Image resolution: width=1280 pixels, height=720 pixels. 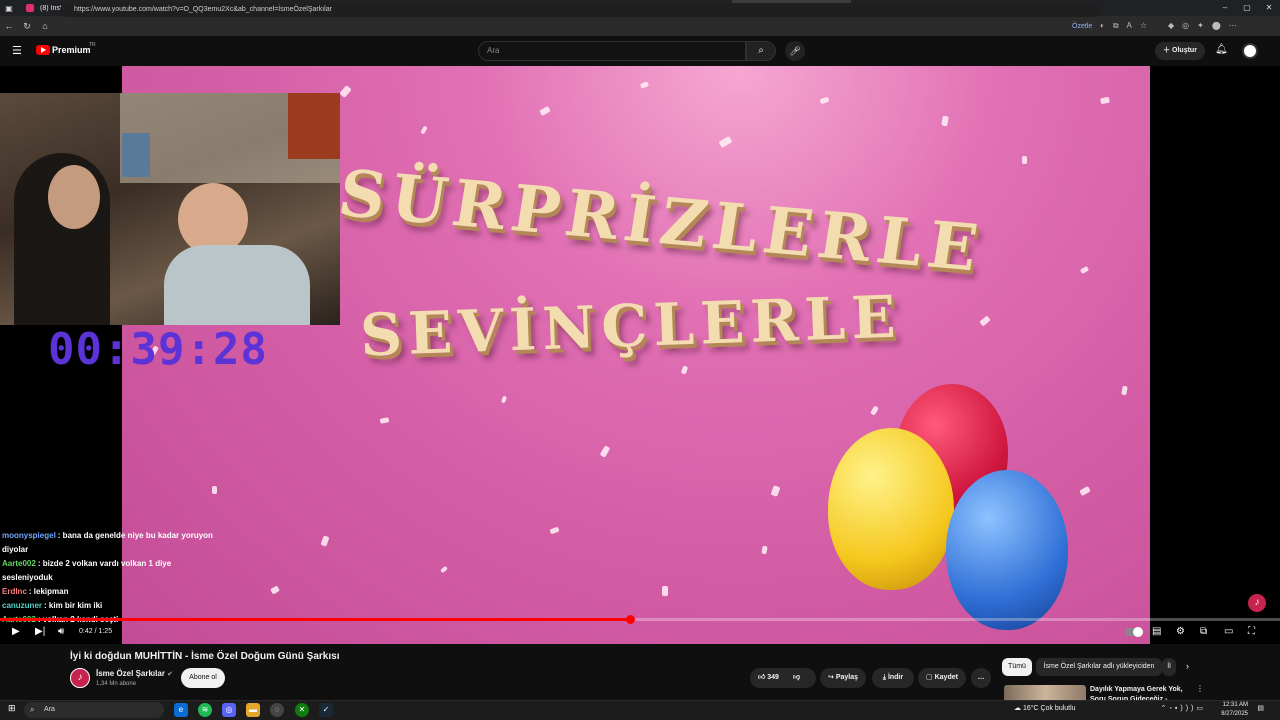 What do you see at coordinates (1049, 708) in the screenshot?
I see `weather-text: 16°C Çok bulutlu` at bounding box center [1049, 708].